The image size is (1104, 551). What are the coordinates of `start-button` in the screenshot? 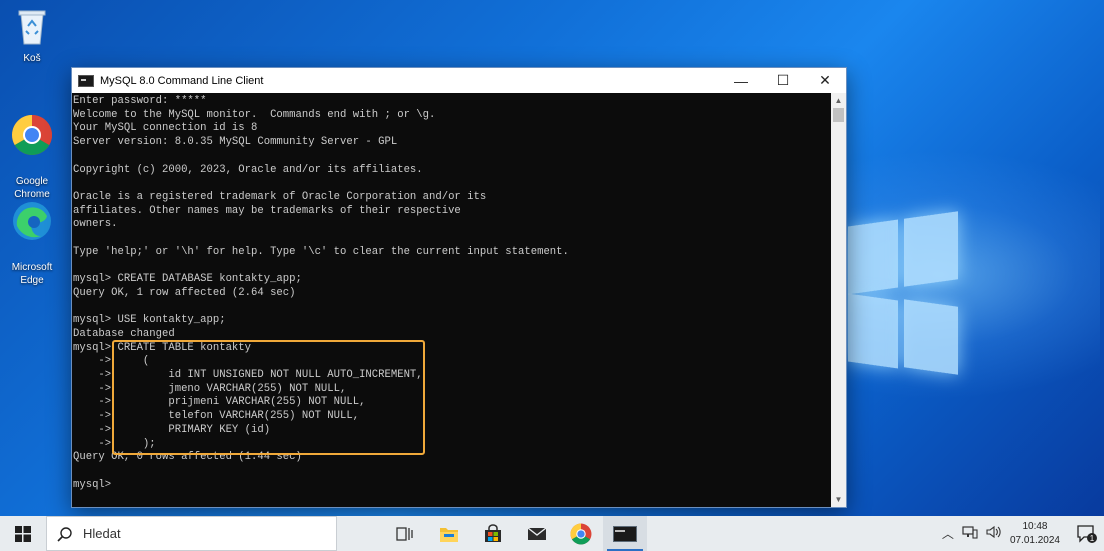 It's located at (23, 533).